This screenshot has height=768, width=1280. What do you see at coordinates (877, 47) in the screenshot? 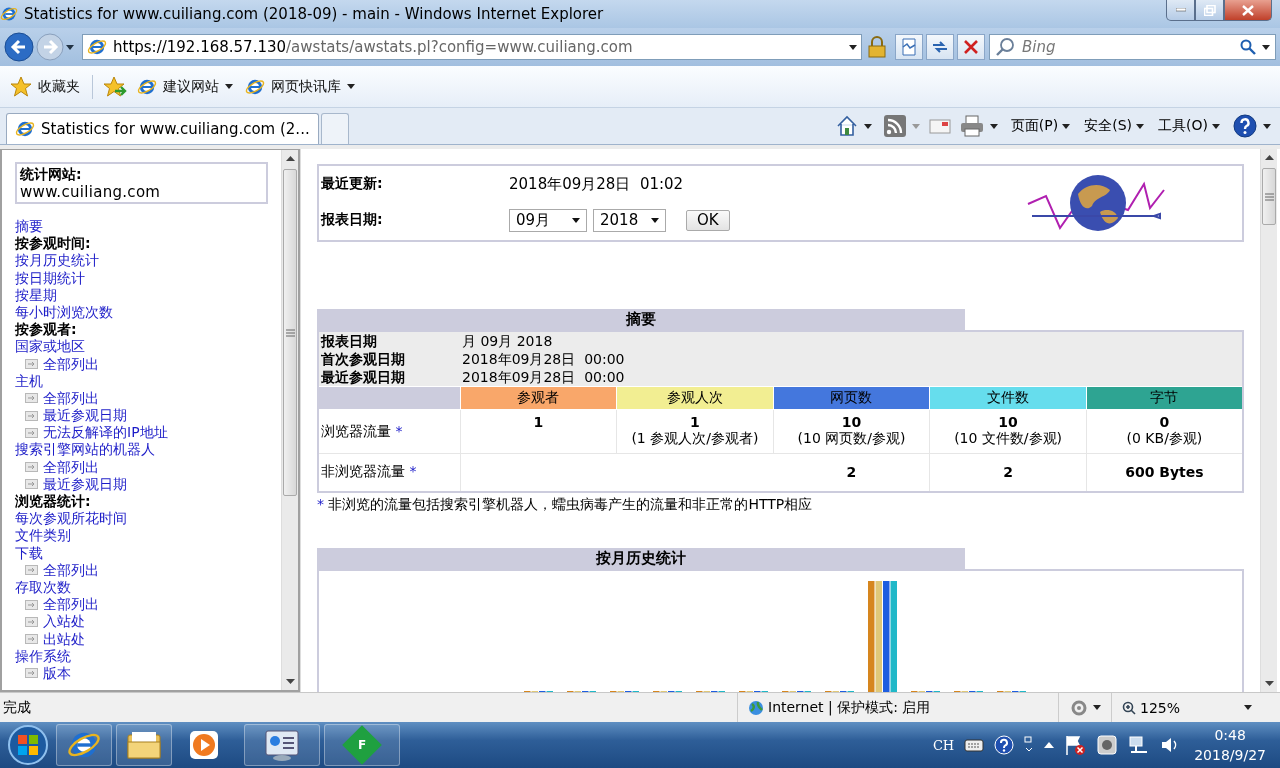
I see `padlock-icon` at bounding box center [877, 47].